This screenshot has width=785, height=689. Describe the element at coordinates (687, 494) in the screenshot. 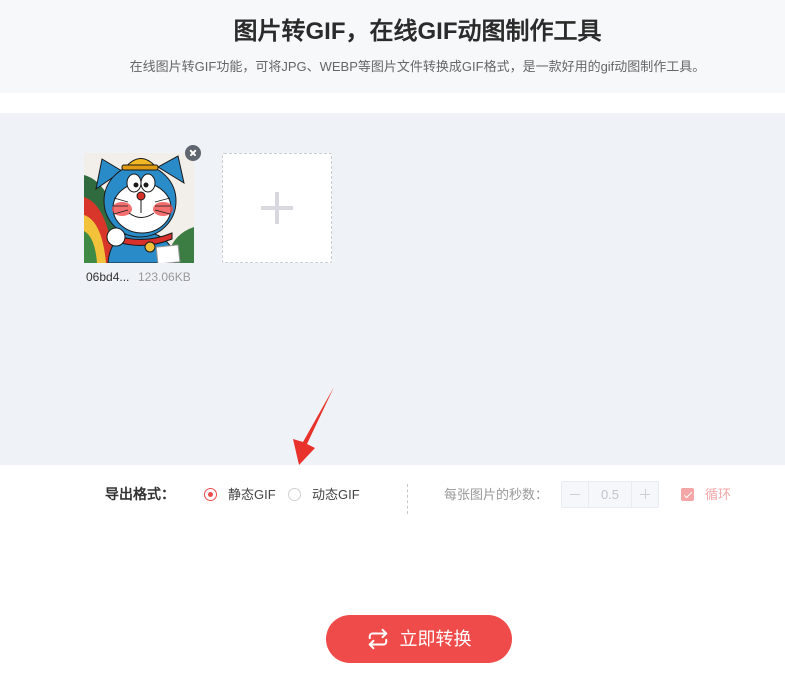

I see `loop-checkbox` at that location.